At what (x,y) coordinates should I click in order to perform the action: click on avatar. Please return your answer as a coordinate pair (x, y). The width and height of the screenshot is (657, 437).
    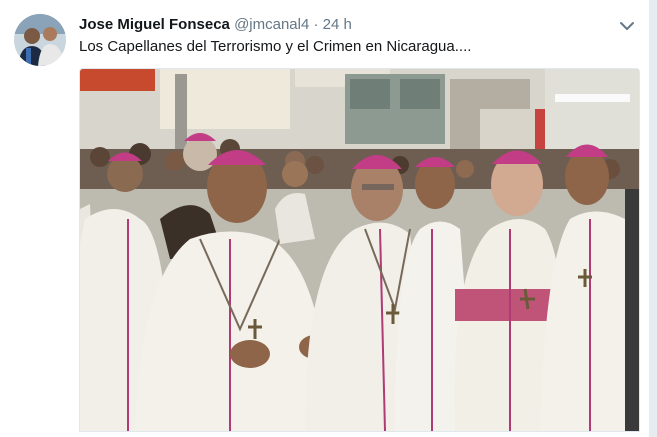
    Looking at the image, I should click on (40, 40).